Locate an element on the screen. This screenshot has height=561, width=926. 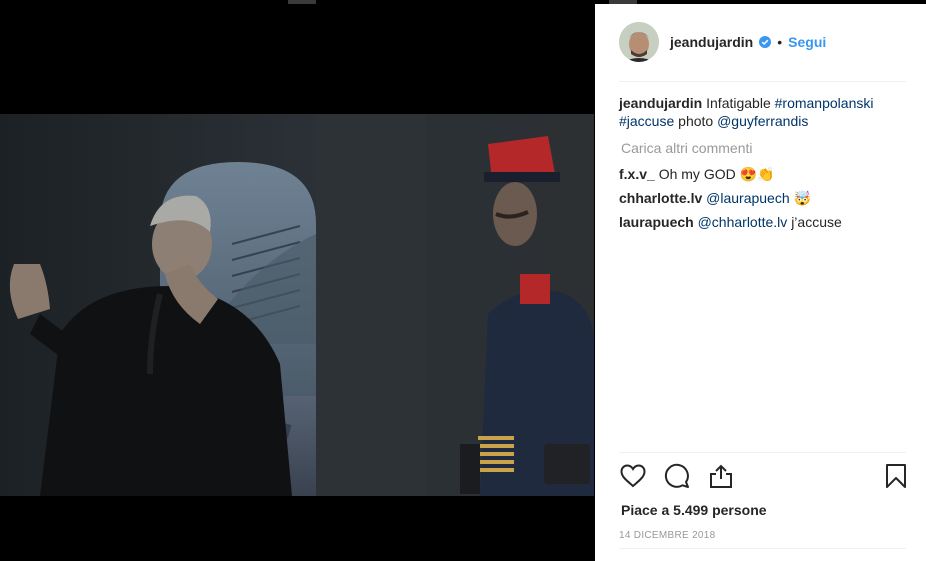
post-header: jeandujardin • Segui is located at coordinates (762, 42).